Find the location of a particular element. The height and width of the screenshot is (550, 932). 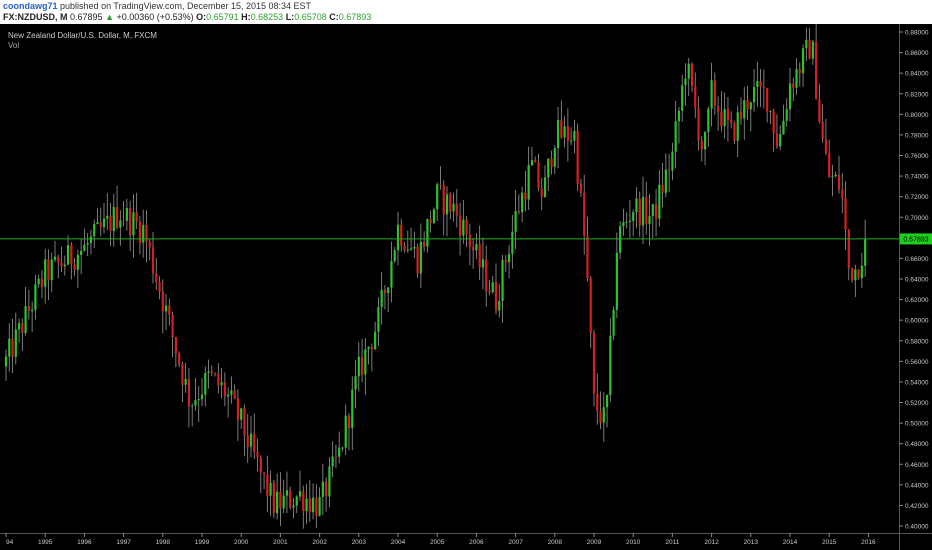

x-tick-label: 2009 is located at coordinates (594, 542).